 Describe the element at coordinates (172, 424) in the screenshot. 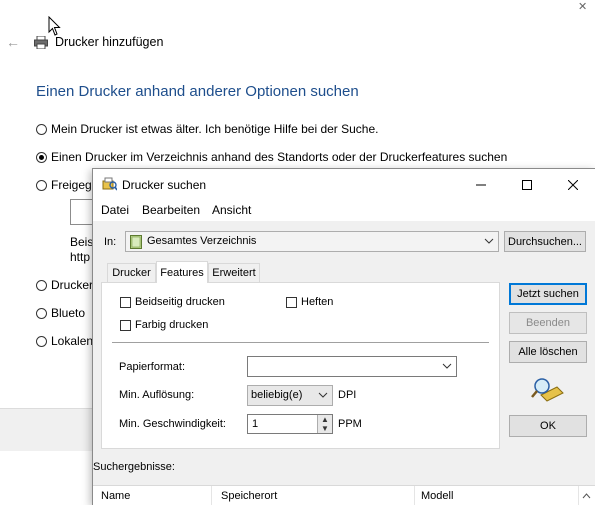

I see `speed-label: Min. Geschwindigkeit:` at that location.